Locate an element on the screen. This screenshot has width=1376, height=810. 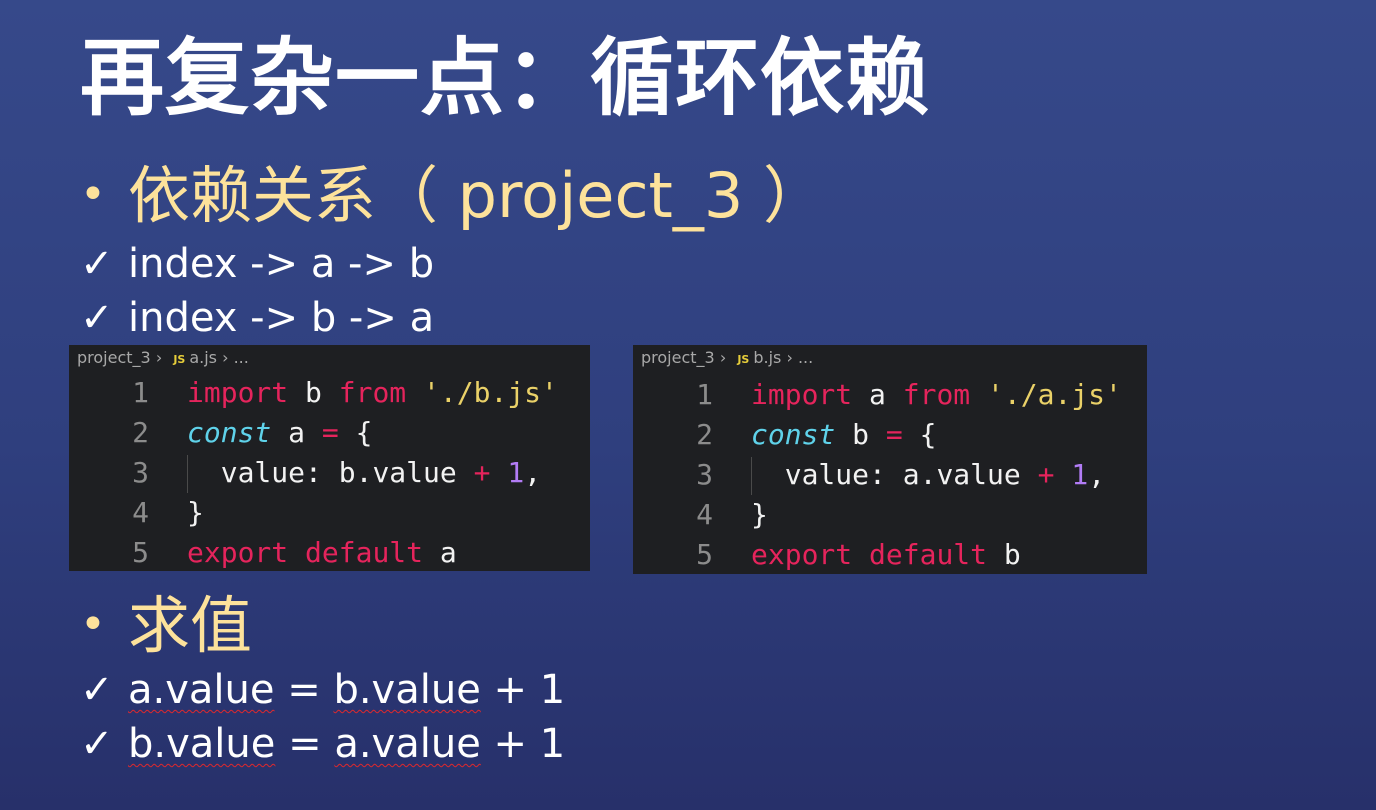
dependency-heading: 依赖关系（ project_3 ） is located at coordinates (476, 195).